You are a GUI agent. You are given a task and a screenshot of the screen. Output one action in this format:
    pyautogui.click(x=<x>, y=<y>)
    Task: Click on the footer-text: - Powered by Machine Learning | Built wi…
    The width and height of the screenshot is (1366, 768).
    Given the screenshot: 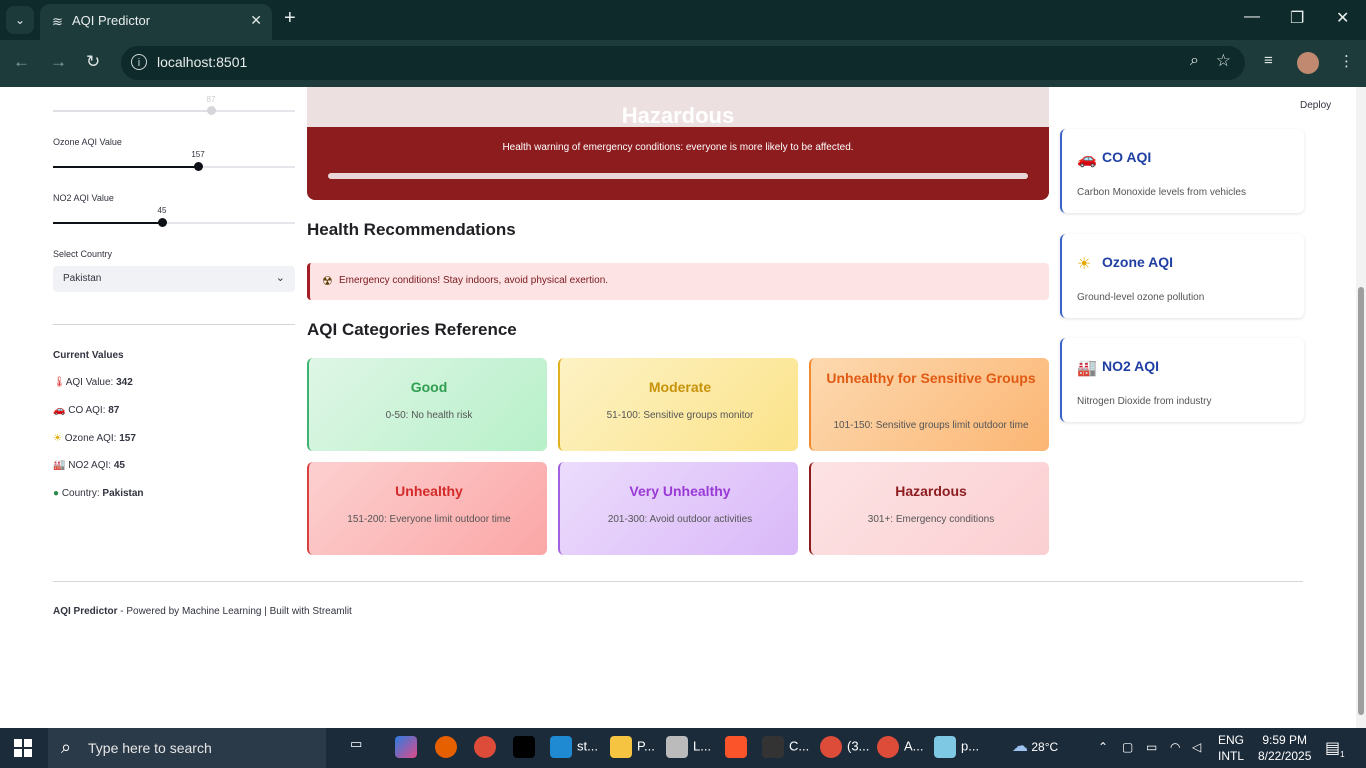 What is the action you would take?
    pyautogui.click(x=234, y=611)
    